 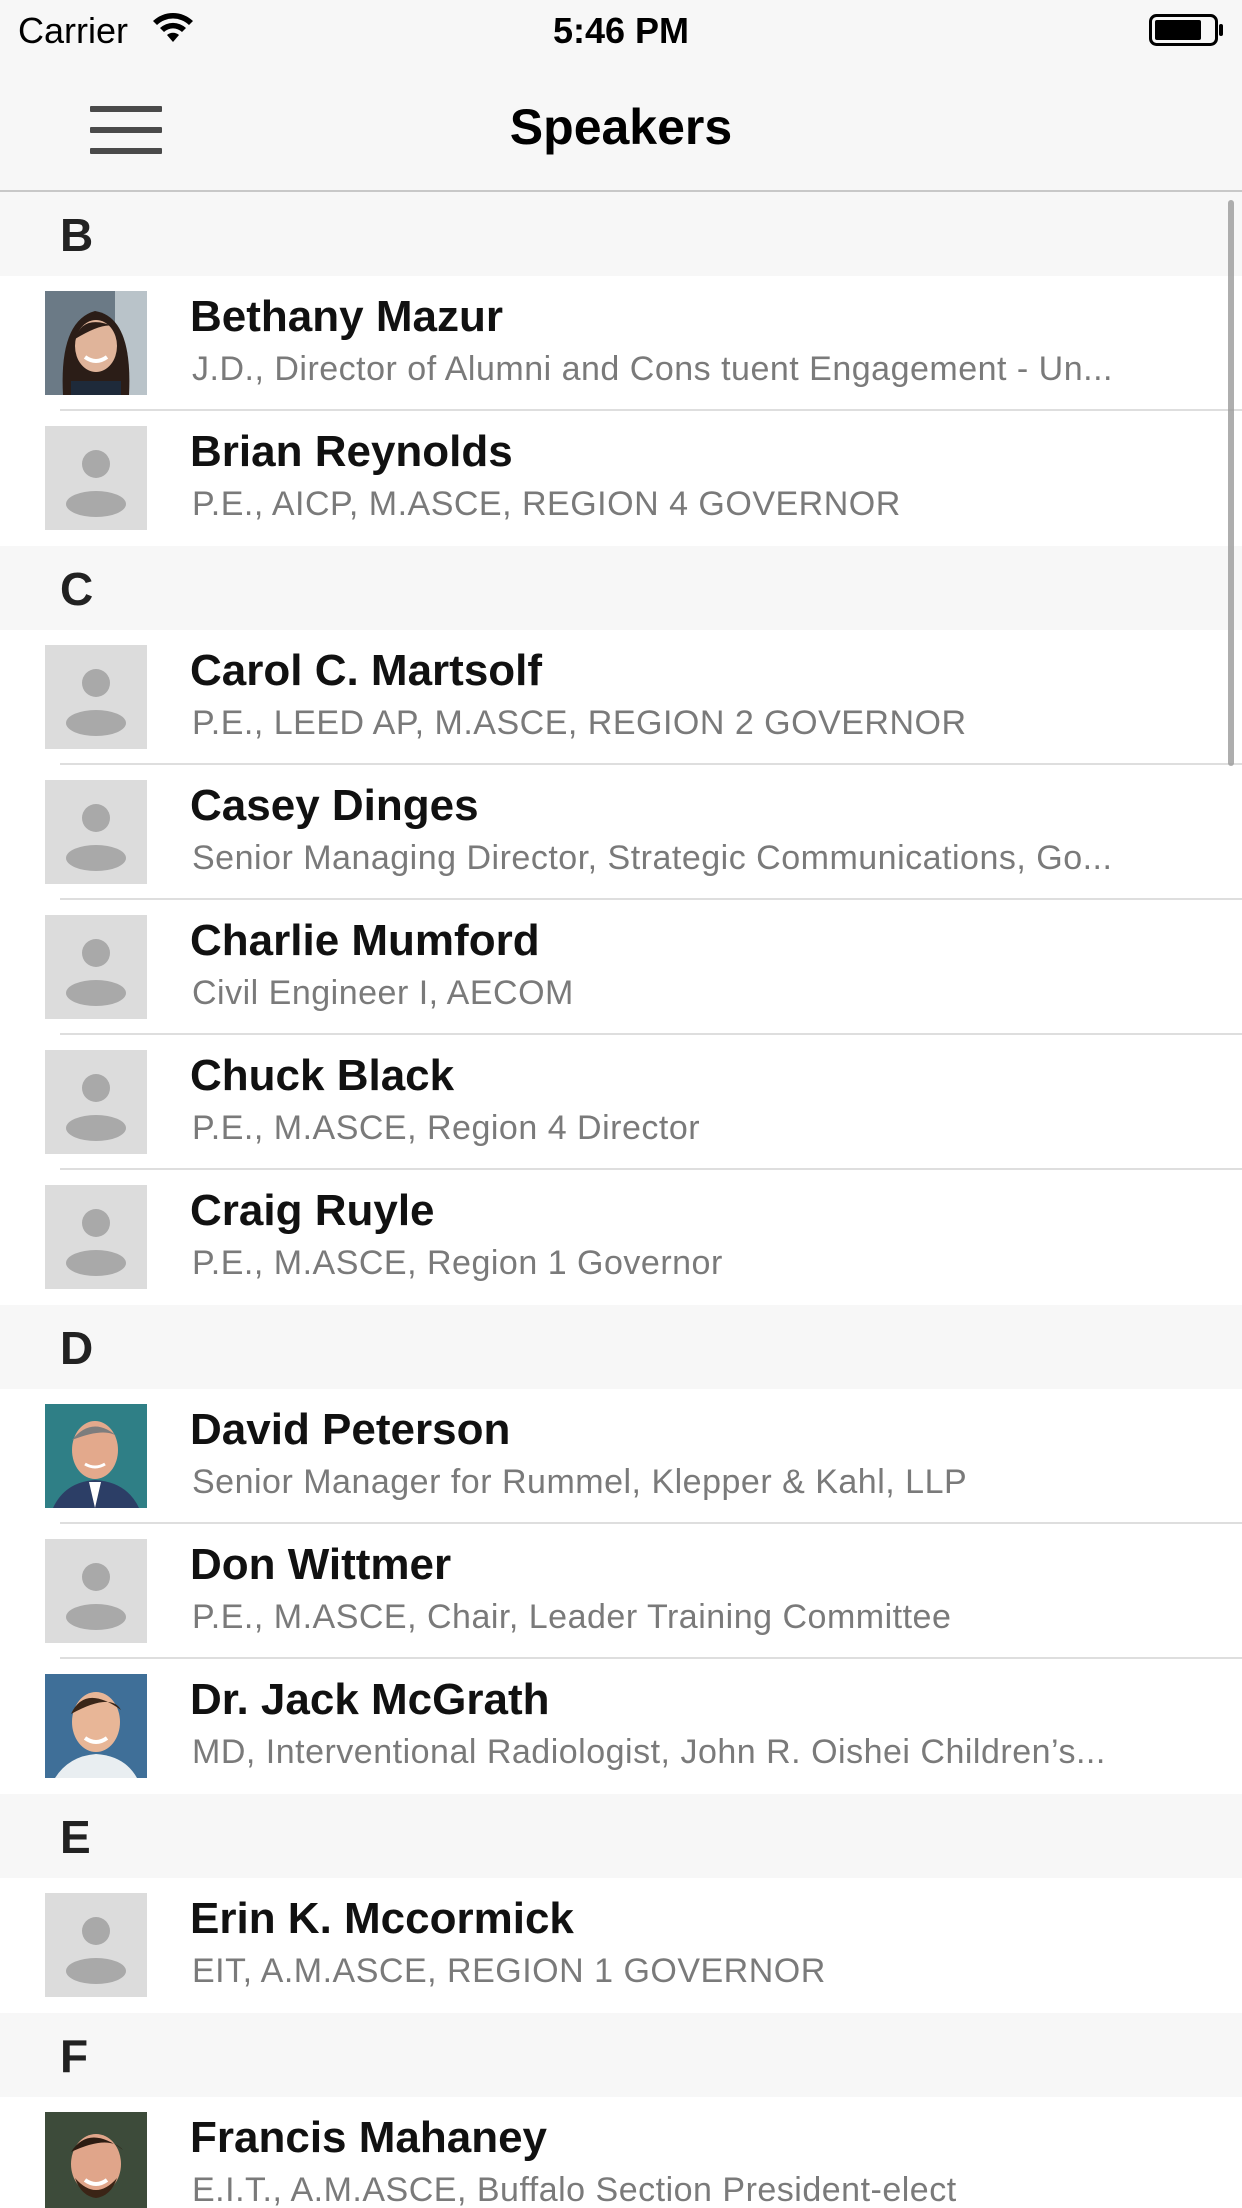 What do you see at coordinates (546, 504) in the screenshot?
I see `speaker-title: P.E., AICP, M.ASCE, REGION 4 GOVERNOR` at bounding box center [546, 504].